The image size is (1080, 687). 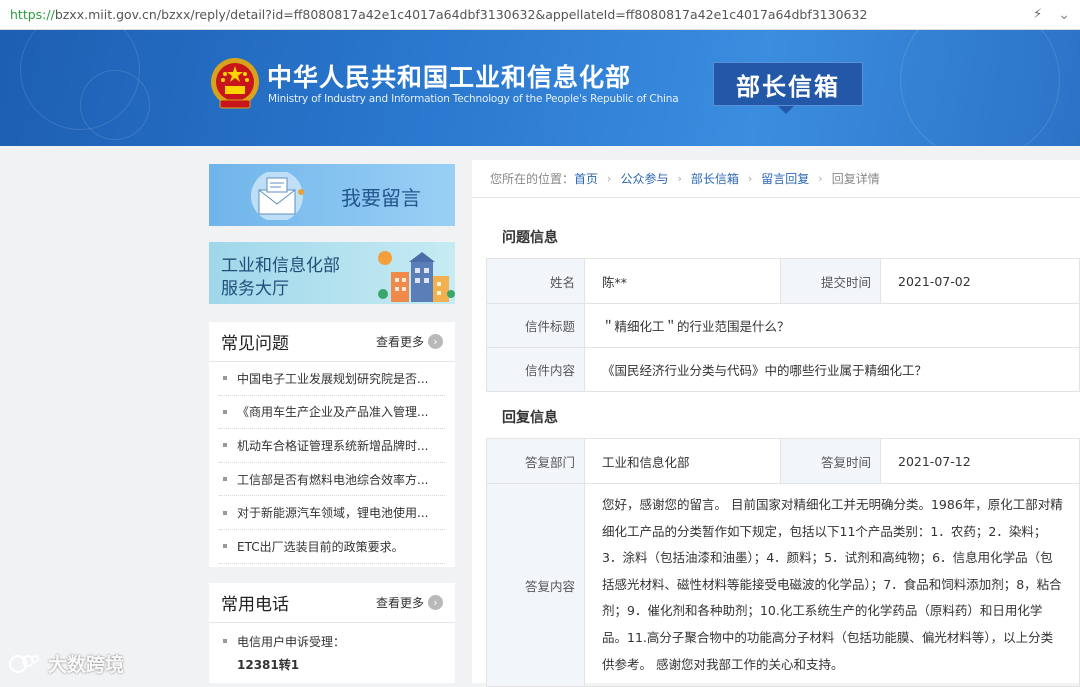 I want to click on content-label: 信件内容, so click(x=535, y=369).